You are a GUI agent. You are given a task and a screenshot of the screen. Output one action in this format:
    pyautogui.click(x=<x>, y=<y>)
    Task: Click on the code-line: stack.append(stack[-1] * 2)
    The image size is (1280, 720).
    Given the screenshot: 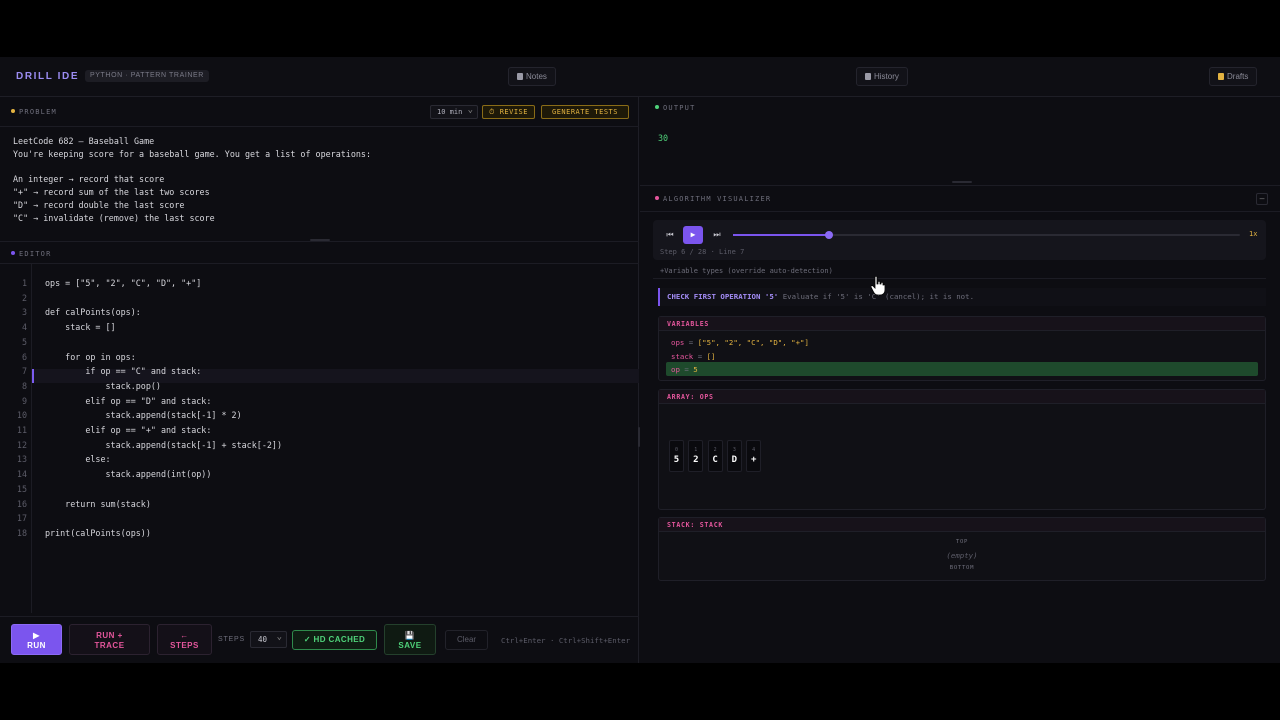 What is the action you would take?
    pyautogui.click(x=143, y=415)
    